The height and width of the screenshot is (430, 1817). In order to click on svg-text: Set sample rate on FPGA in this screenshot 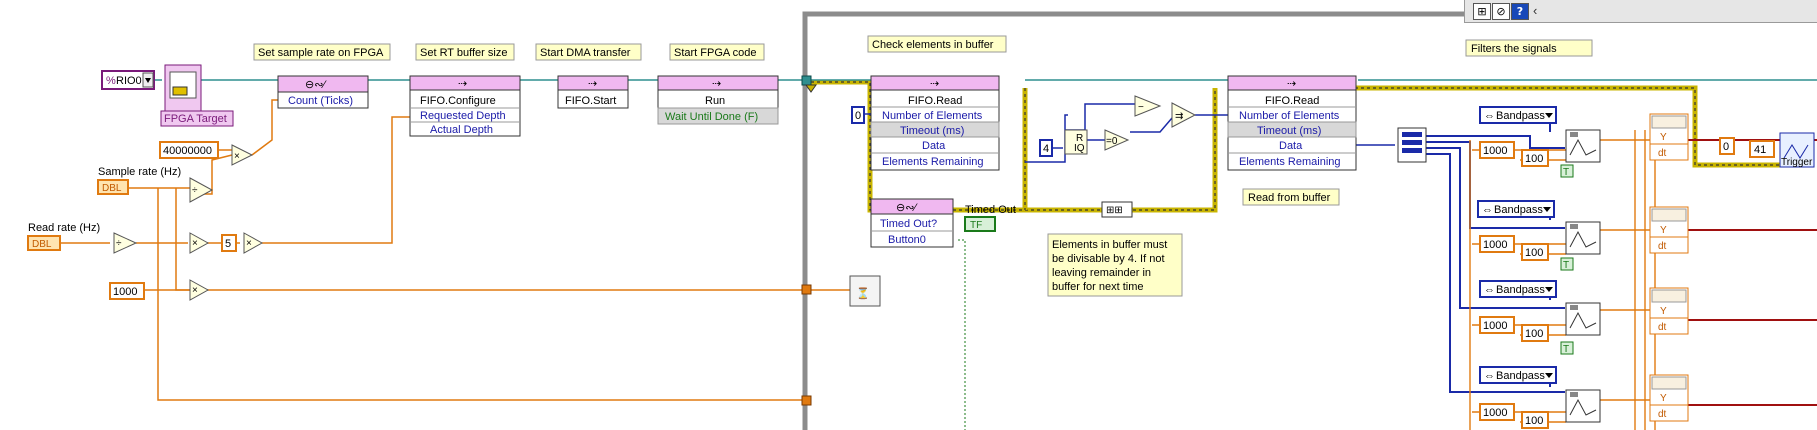, I will do `click(321, 53)`.